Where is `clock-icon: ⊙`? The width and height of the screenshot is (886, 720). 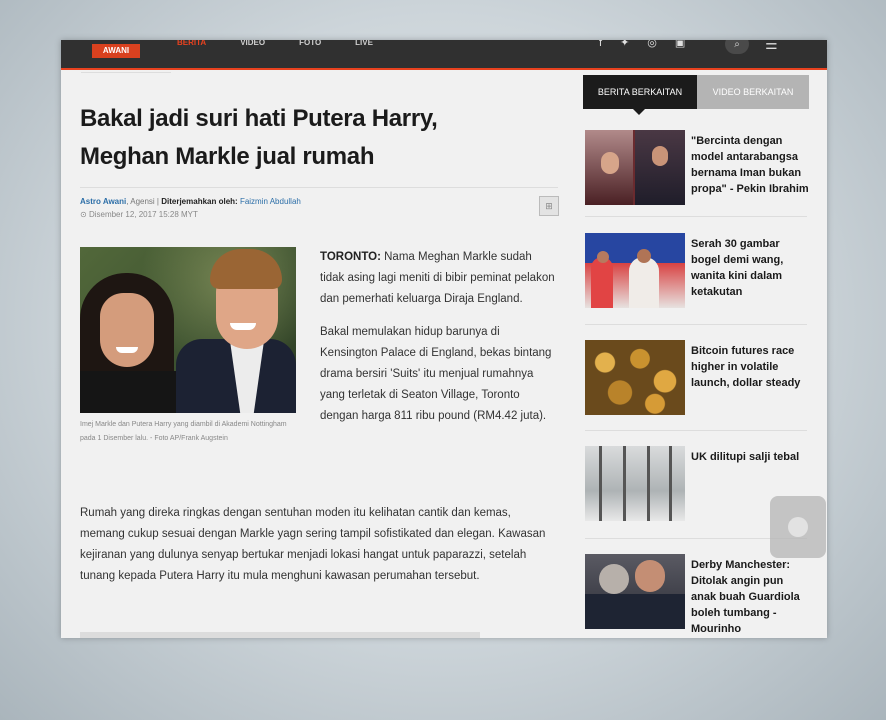 clock-icon: ⊙ is located at coordinates (83, 214).